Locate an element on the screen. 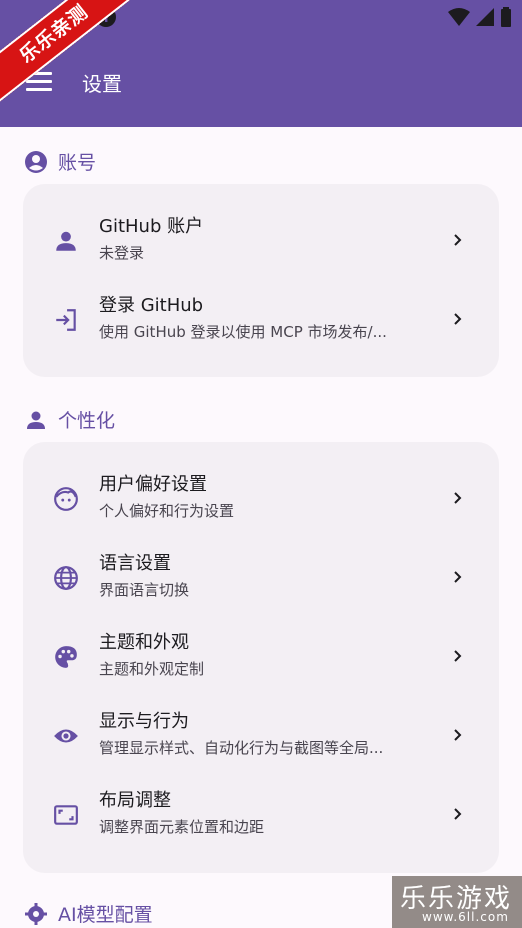  section-title: 个性化 is located at coordinates (87, 421).